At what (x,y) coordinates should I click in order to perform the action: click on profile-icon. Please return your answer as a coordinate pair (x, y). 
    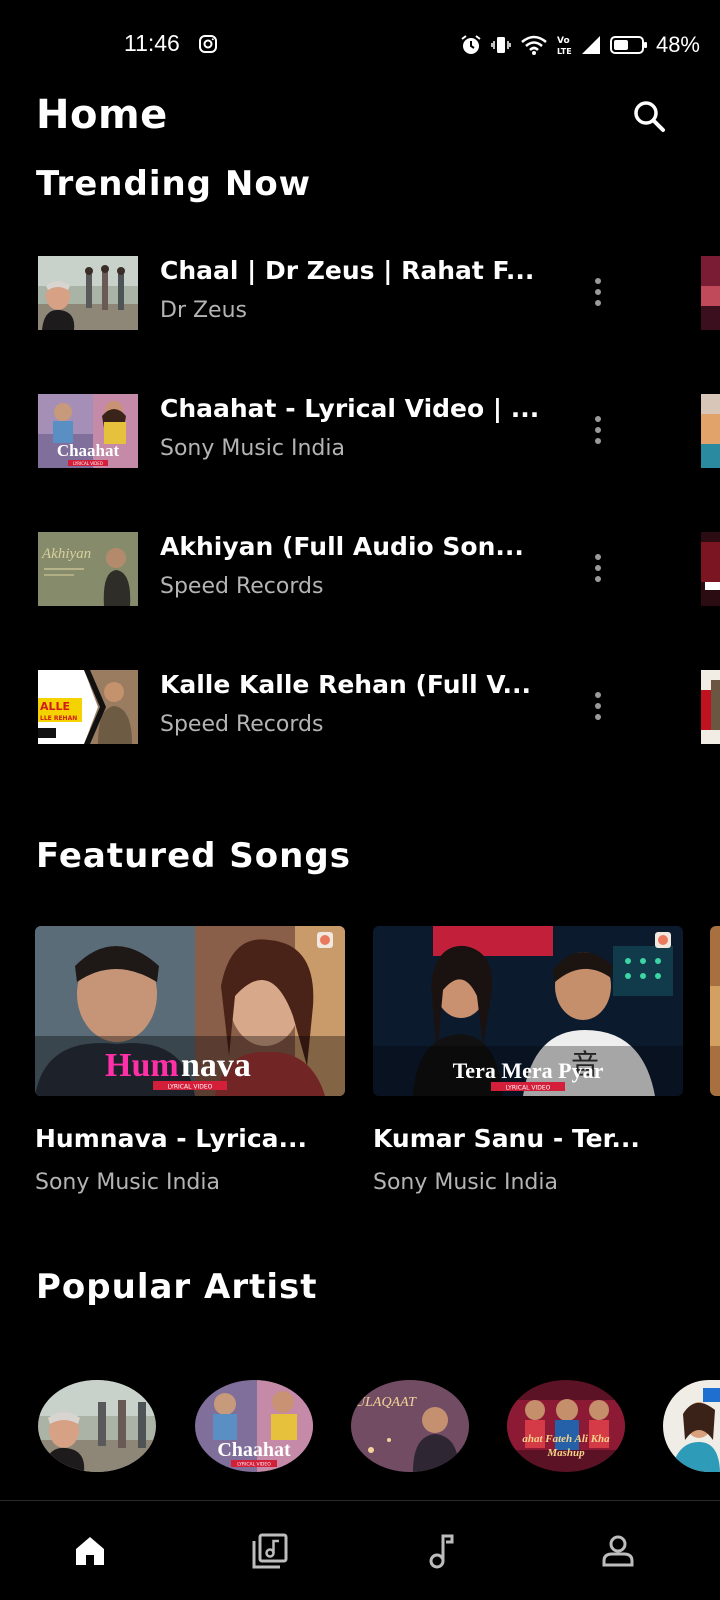
    Looking at the image, I should click on (618, 1551).